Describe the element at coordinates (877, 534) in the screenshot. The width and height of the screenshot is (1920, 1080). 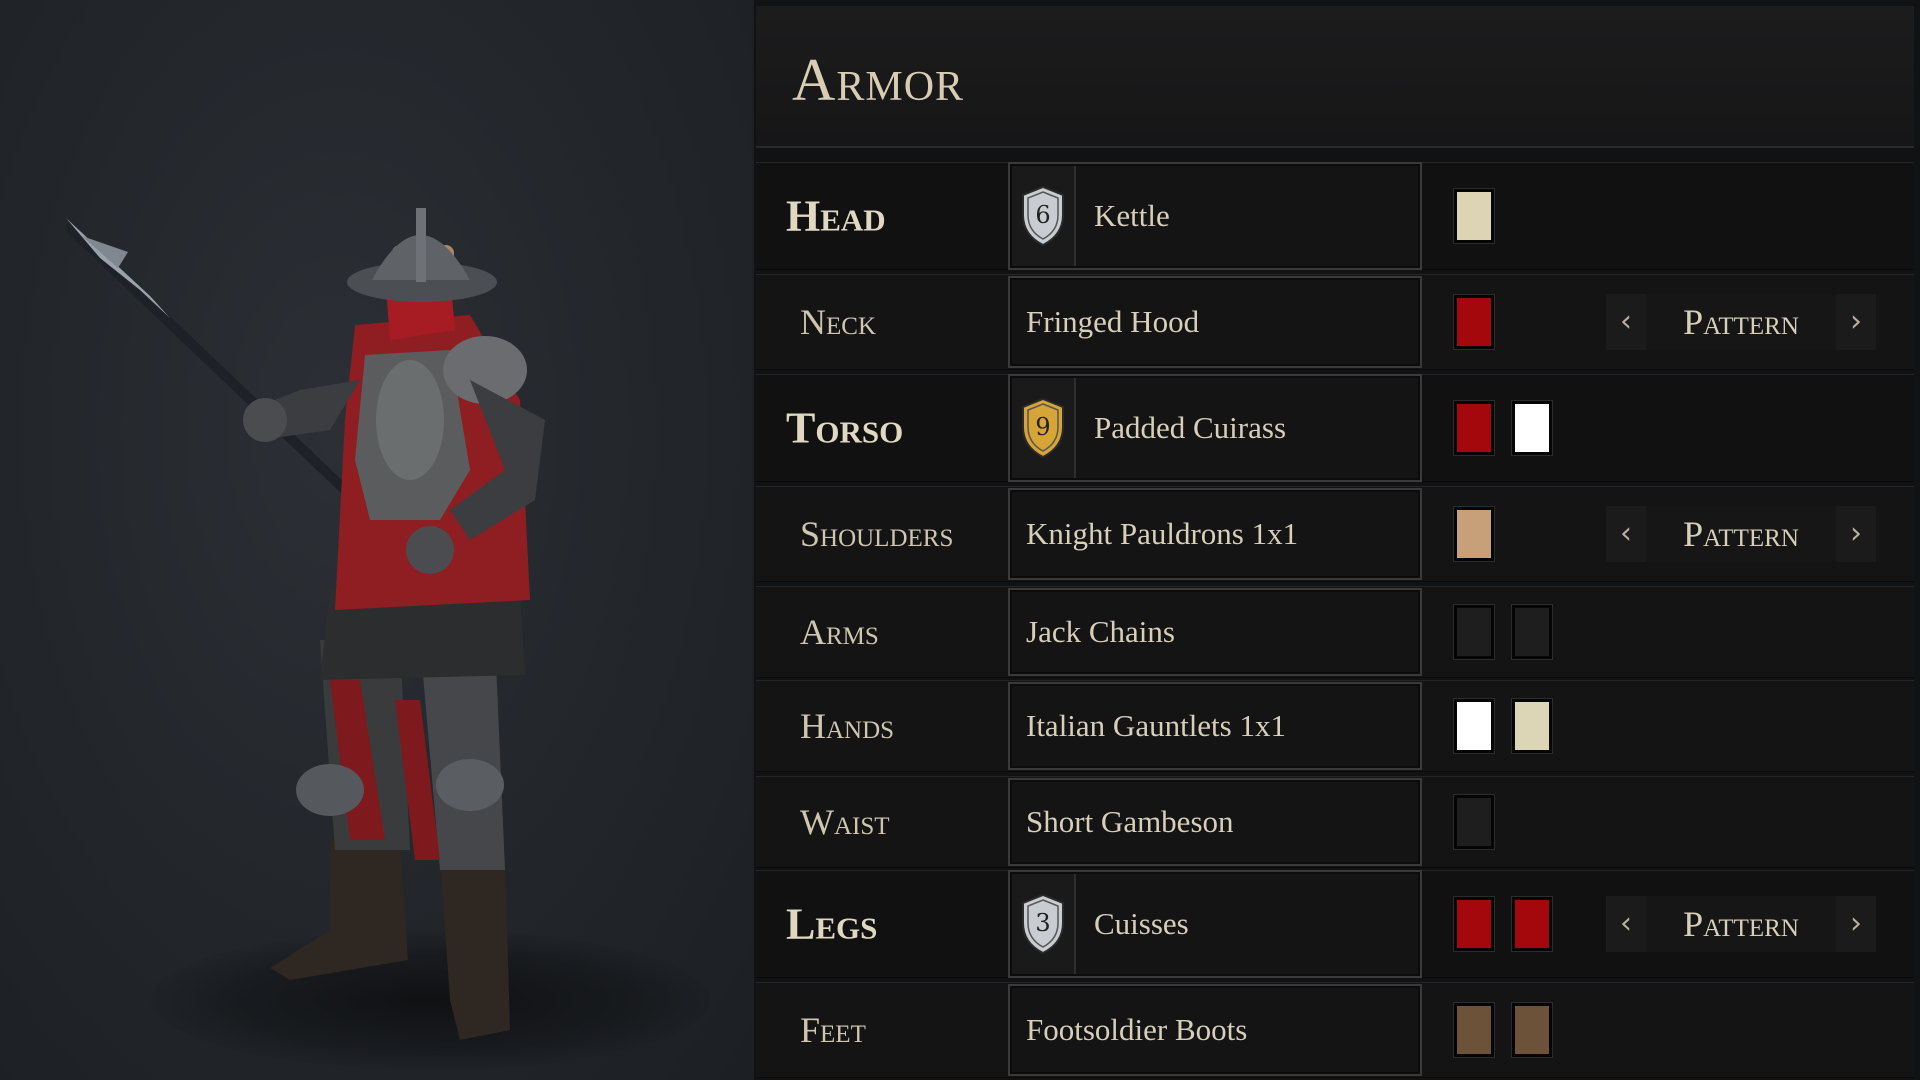
I see `slot-label: Shoulders` at that location.